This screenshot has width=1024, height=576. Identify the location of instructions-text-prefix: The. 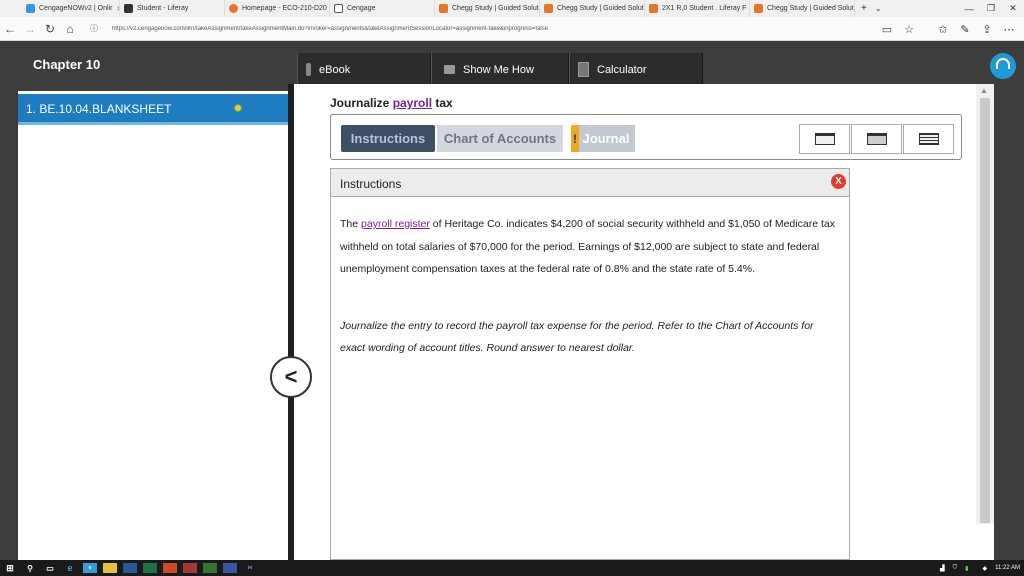
(351, 224).